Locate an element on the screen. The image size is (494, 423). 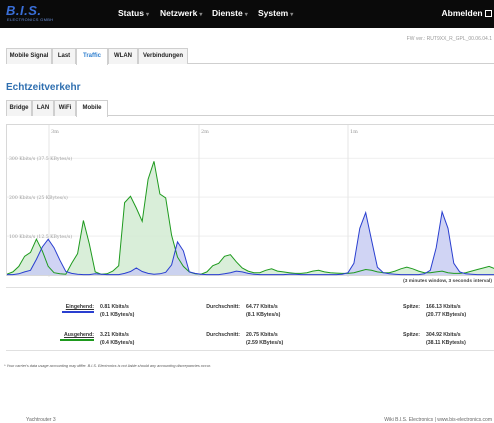
nav-netzwerk-label: Netzwerk is located at coordinates (179, 13).